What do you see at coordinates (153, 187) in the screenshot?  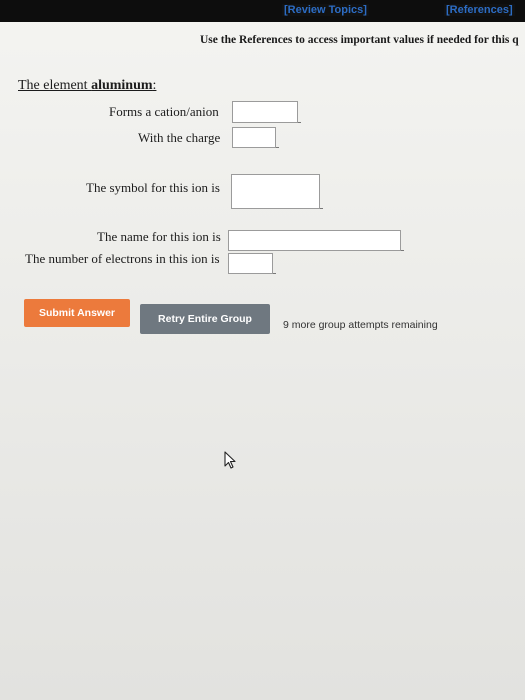 I see `symbol-label: The symbol for this ion is` at bounding box center [153, 187].